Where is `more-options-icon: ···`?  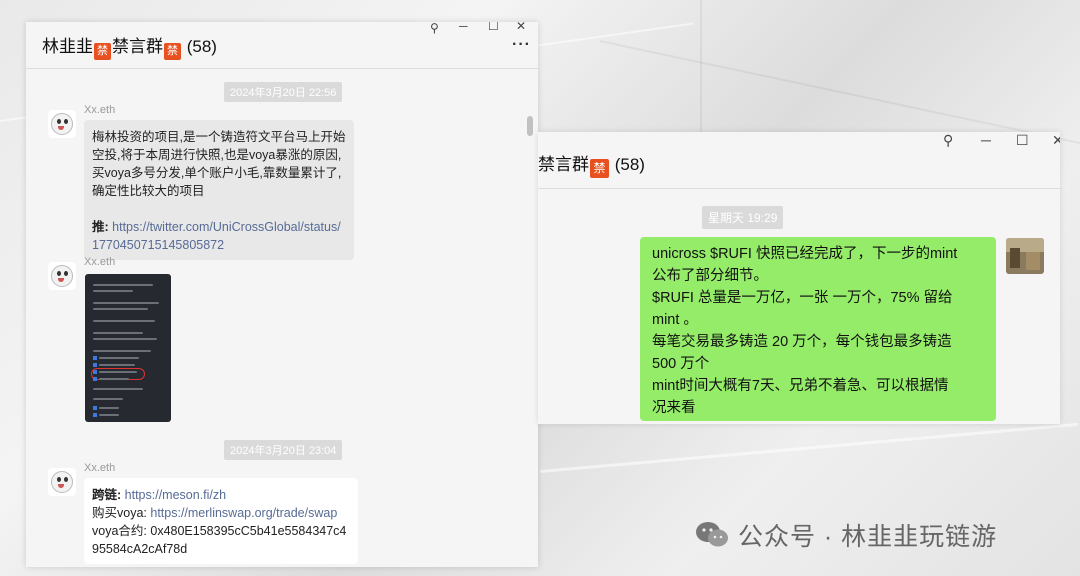 more-options-icon: ··· is located at coordinates (521, 45).